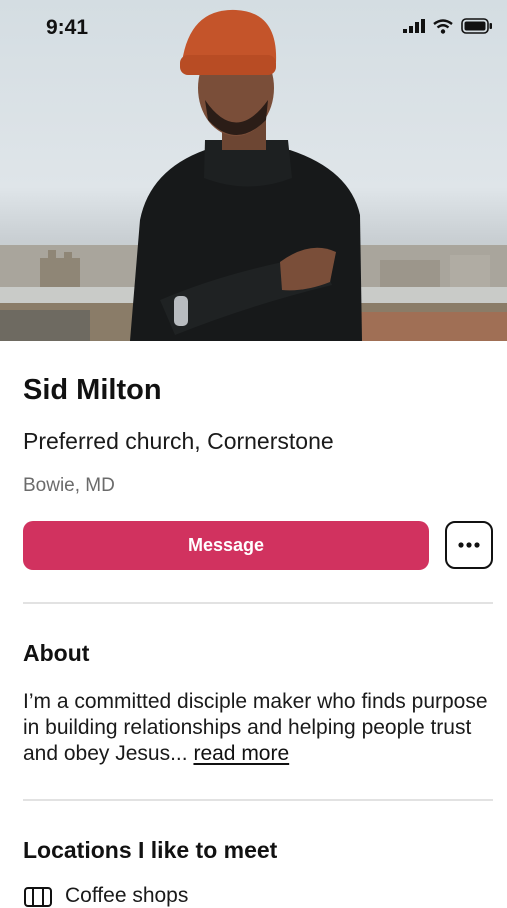  Describe the element at coordinates (92, 390) in the screenshot. I see `profile-name: Sid Milton` at that location.